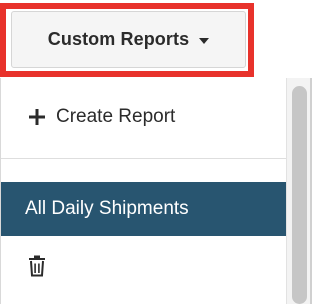 The image size is (320, 304). Describe the element at coordinates (144, 266) in the screenshot. I see `delete-report-button` at that location.